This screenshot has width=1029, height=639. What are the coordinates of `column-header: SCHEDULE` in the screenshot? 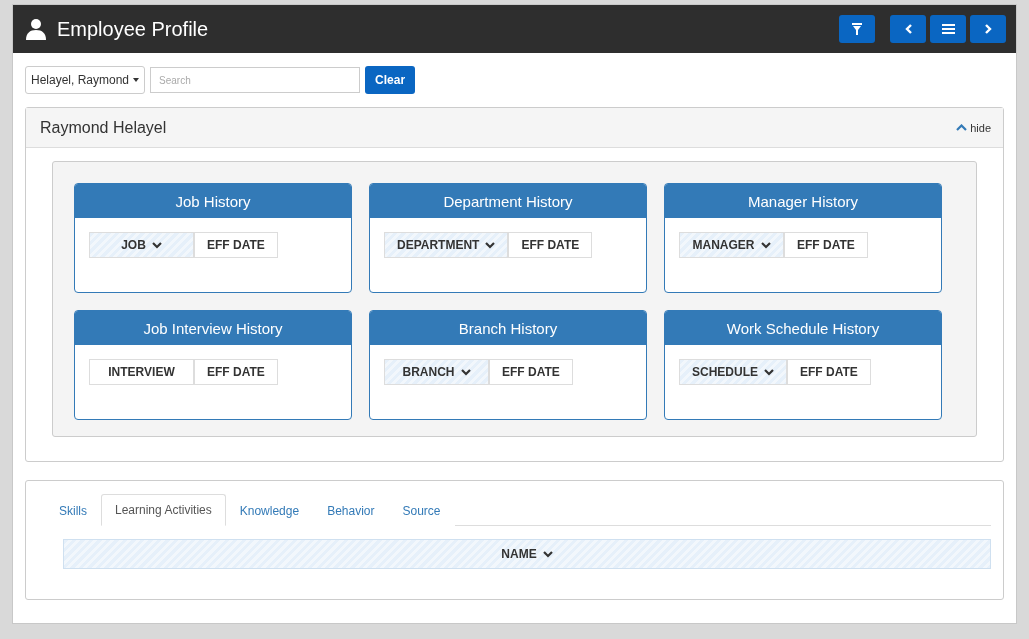 It's located at (733, 372).